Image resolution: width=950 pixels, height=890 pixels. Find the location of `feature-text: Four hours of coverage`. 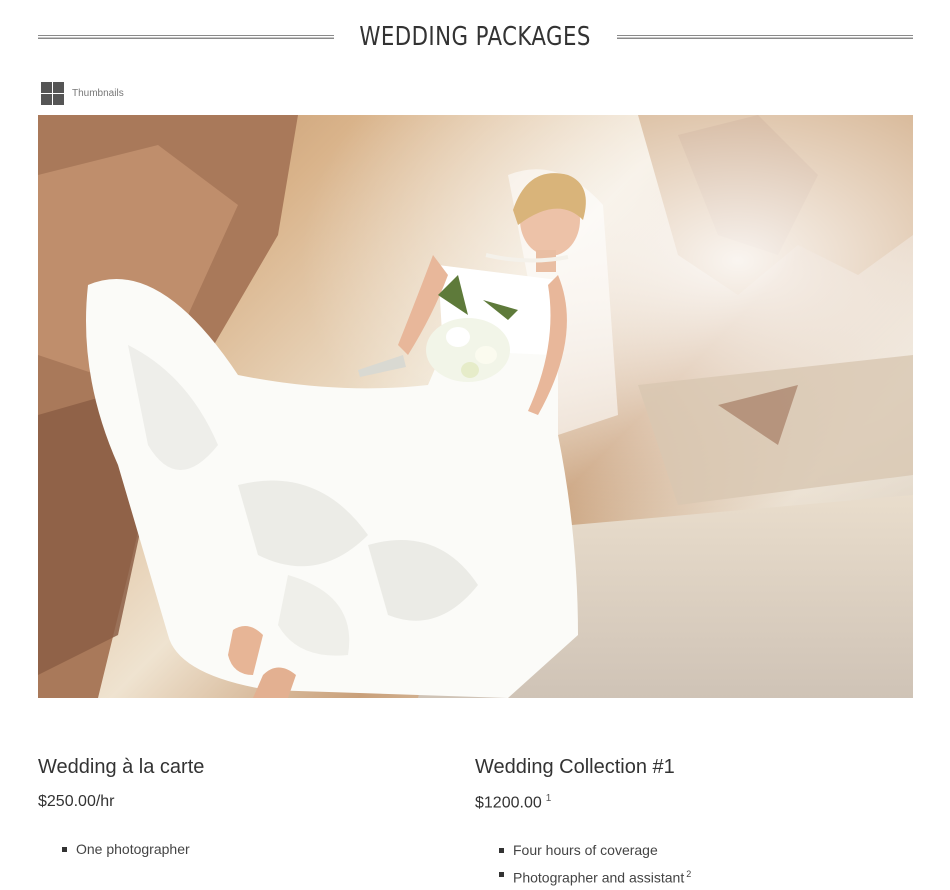

feature-text: Four hours of coverage is located at coordinates (585, 850).